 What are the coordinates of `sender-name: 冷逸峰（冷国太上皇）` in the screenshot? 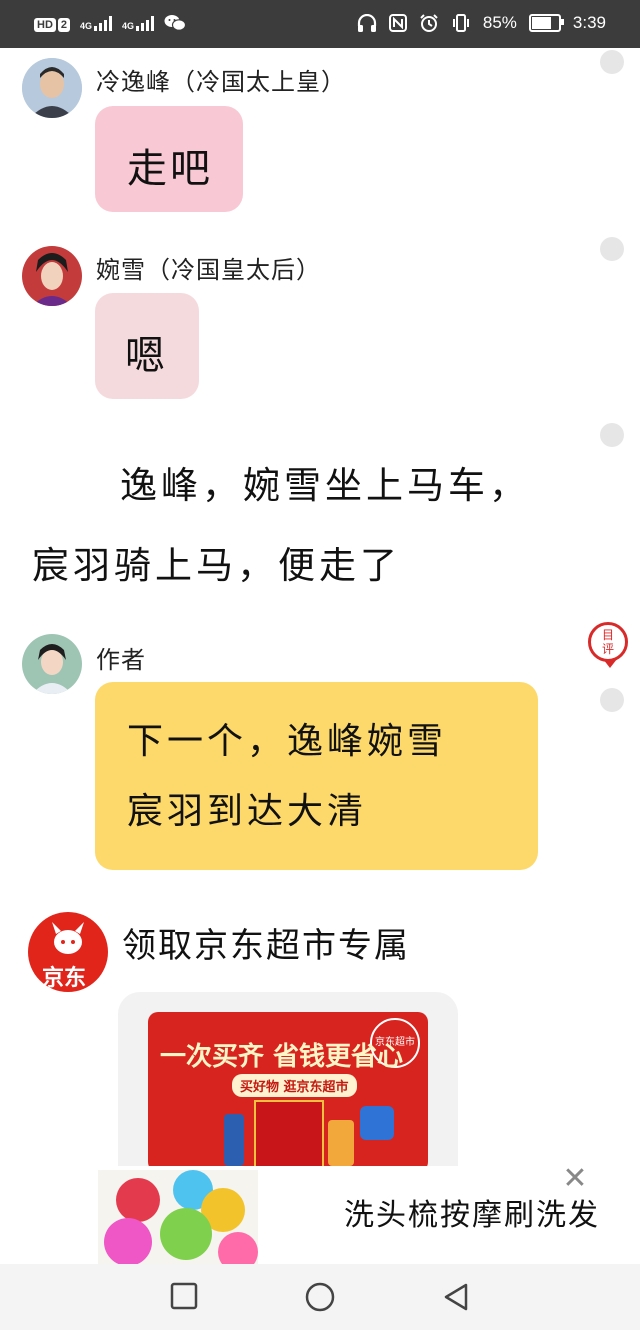 It's located at (221, 82).